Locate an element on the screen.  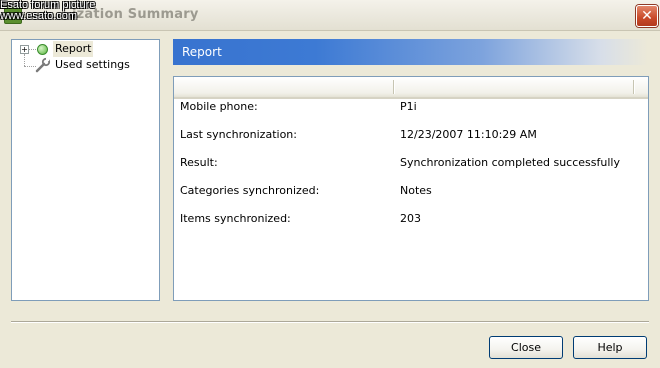
detail-row: Items synchronized: 203 is located at coordinates (411, 226).